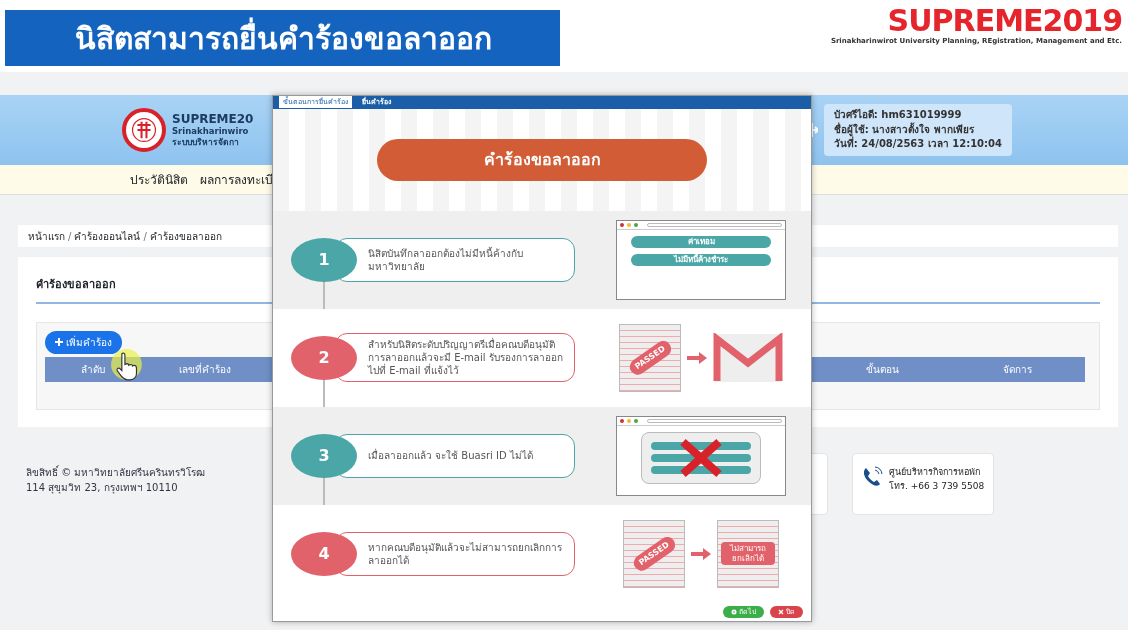 Image resolution: width=1128 pixels, height=630 pixels. I want to click on video-title: นิสิตสามารถยื่นคำร้องขอลาออก, so click(282, 38).